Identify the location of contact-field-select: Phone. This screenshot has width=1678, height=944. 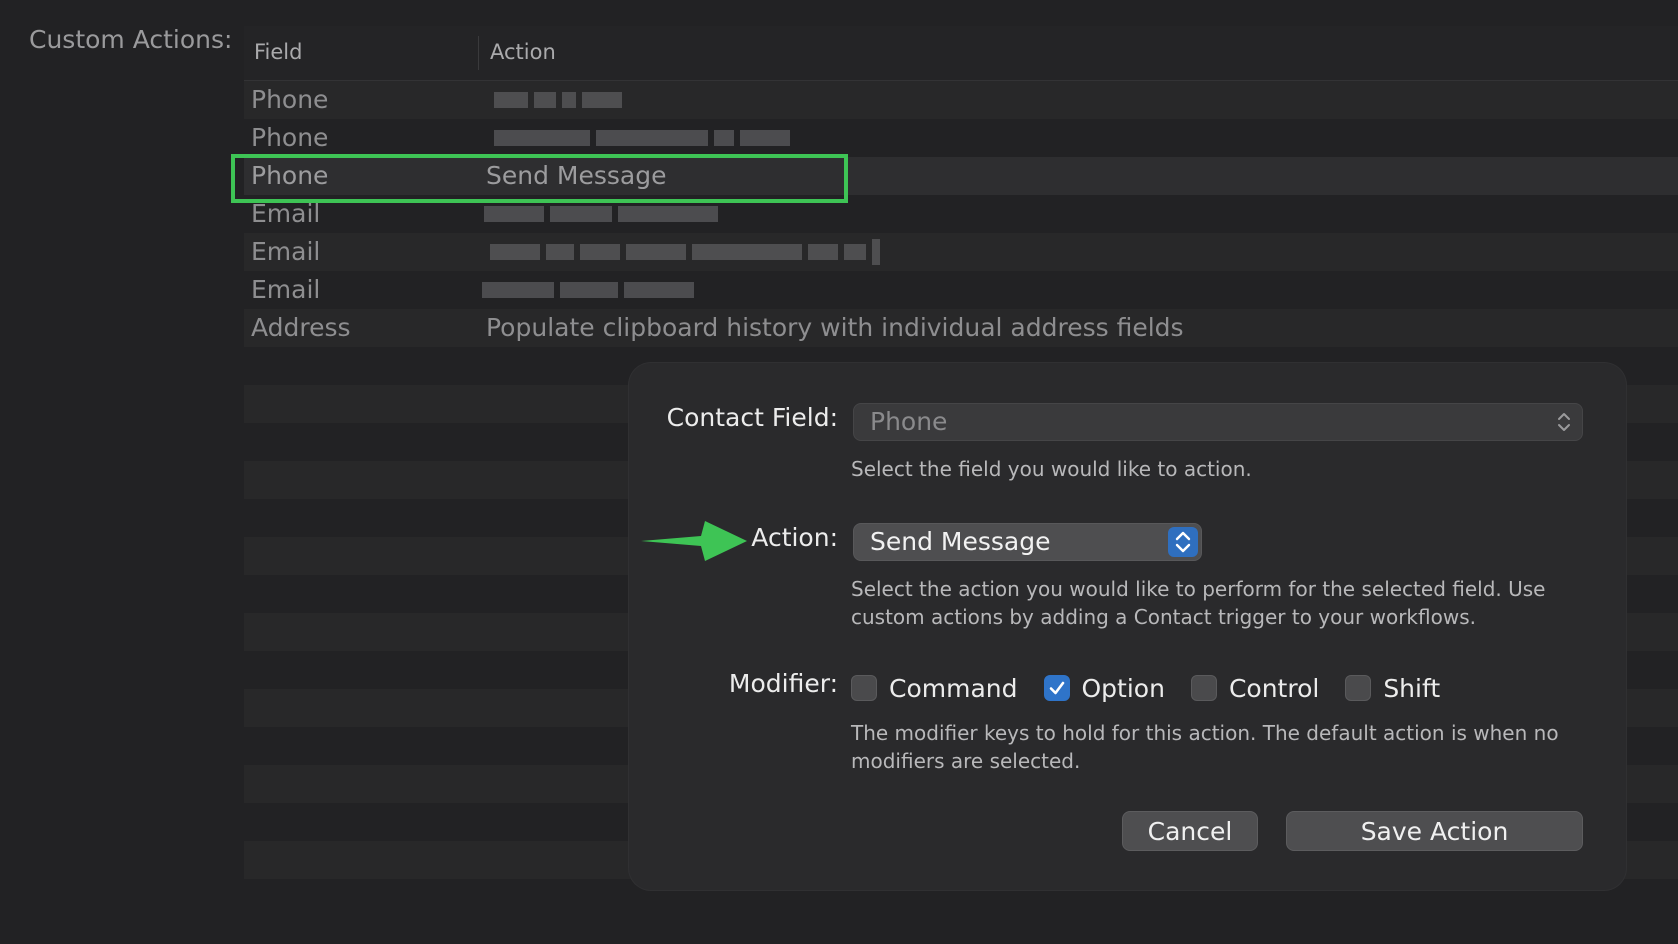
(1218, 422).